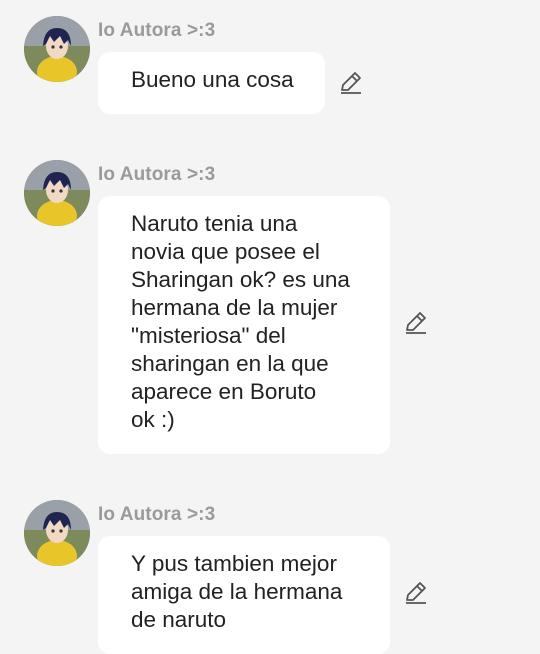 The image size is (540, 654). I want to click on message-text-line: de naruto, so click(179, 619).